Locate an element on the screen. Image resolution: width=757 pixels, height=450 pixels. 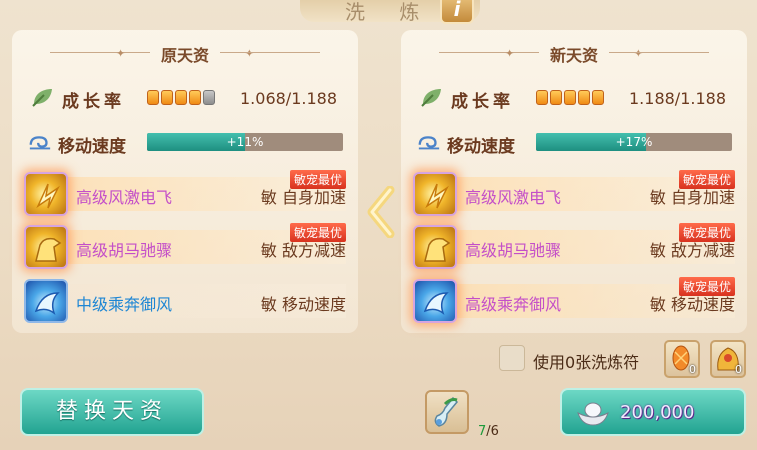
potion-slot is located at coordinates (447, 412).